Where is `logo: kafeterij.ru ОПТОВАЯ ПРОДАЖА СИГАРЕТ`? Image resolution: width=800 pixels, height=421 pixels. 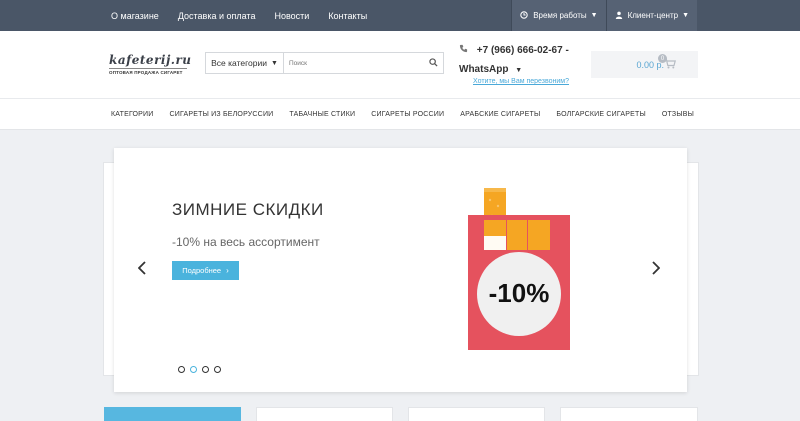
logo: kafeterij.ru ОПТОВАЯ ПРОДАЖА СИГАРЕТ is located at coordinates (150, 66).